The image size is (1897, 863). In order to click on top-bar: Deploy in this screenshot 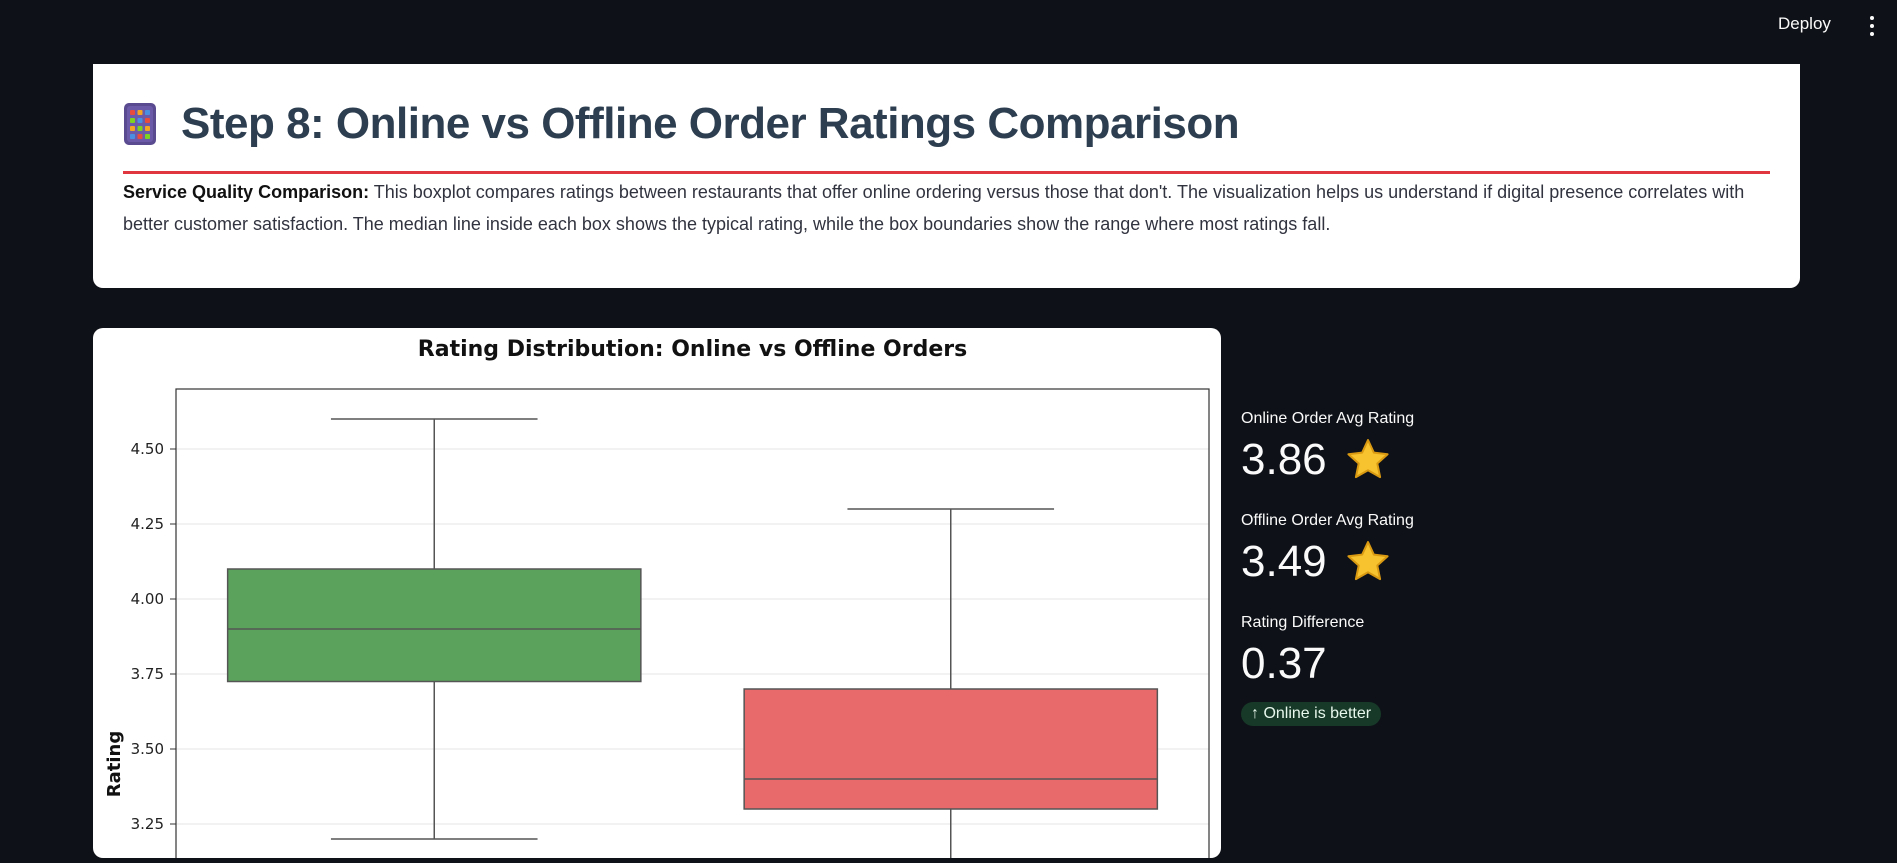, I will do `click(948, 29)`.